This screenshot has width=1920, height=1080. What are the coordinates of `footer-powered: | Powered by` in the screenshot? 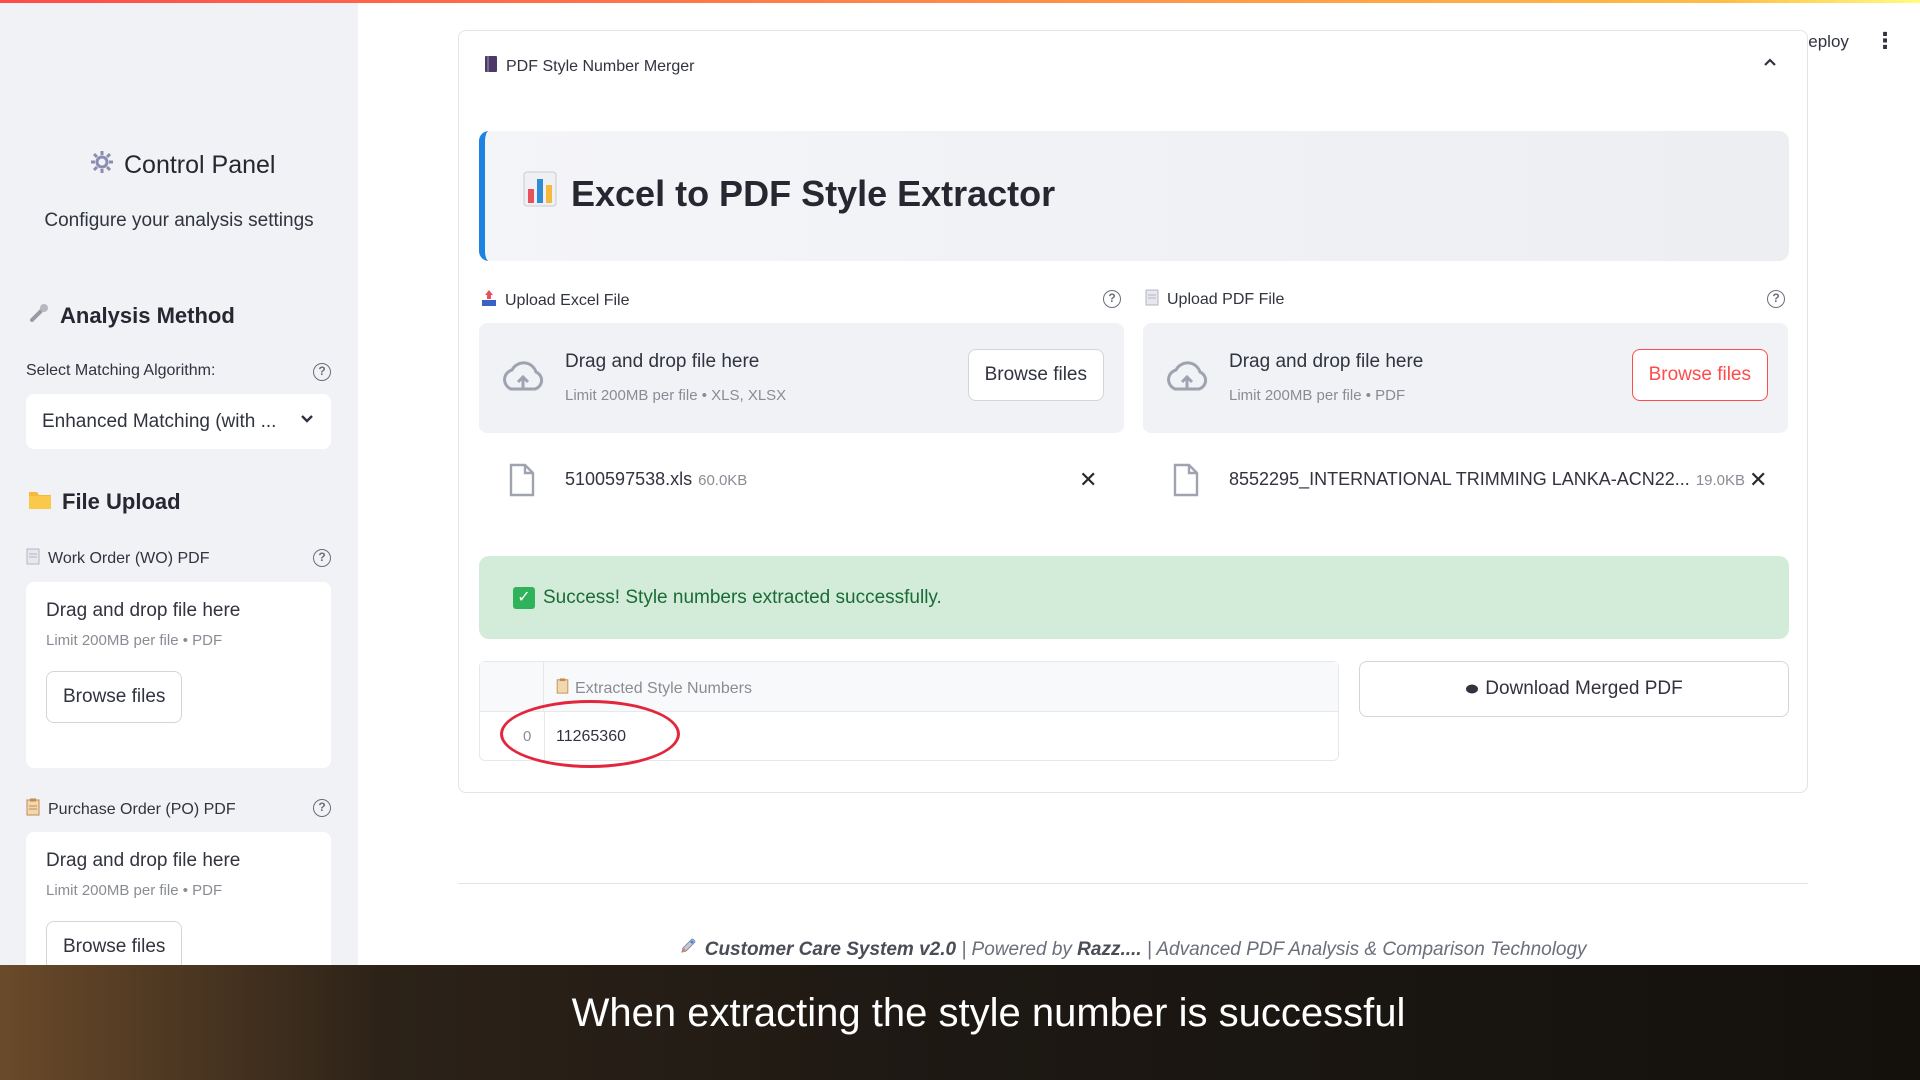 It's located at (1017, 949).